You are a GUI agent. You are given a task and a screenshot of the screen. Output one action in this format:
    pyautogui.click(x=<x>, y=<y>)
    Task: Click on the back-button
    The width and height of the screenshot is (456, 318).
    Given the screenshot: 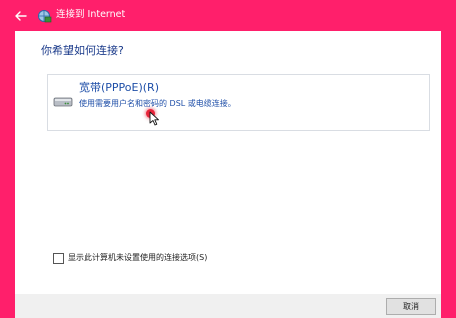 What is the action you would take?
    pyautogui.click(x=21, y=16)
    